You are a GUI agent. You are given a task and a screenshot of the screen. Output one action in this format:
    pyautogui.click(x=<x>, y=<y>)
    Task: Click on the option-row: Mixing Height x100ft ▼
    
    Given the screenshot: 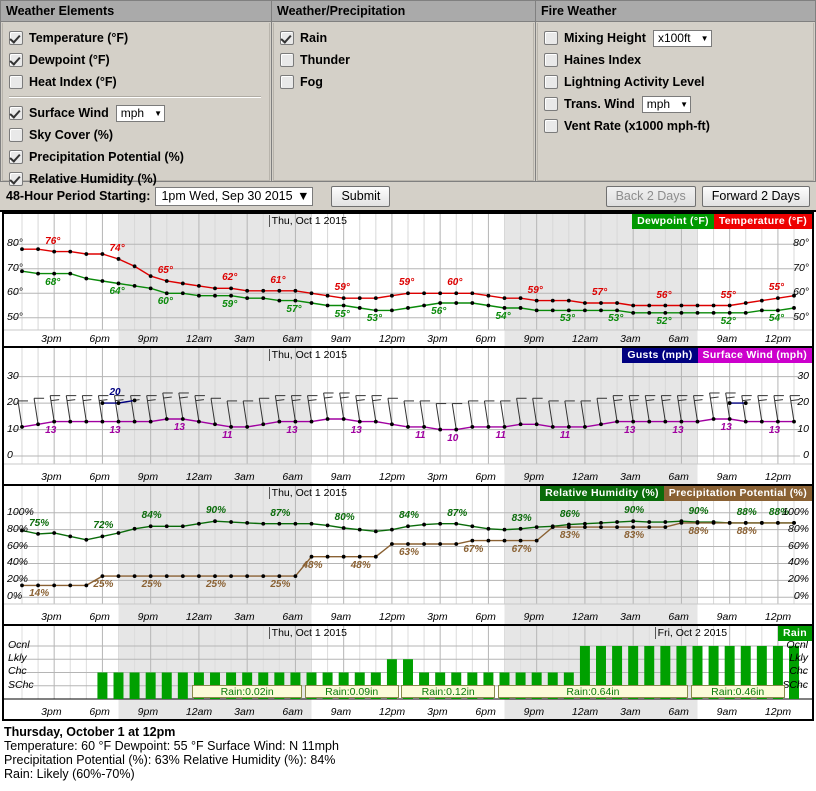 What is the action you would take?
    pyautogui.click(x=678, y=38)
    